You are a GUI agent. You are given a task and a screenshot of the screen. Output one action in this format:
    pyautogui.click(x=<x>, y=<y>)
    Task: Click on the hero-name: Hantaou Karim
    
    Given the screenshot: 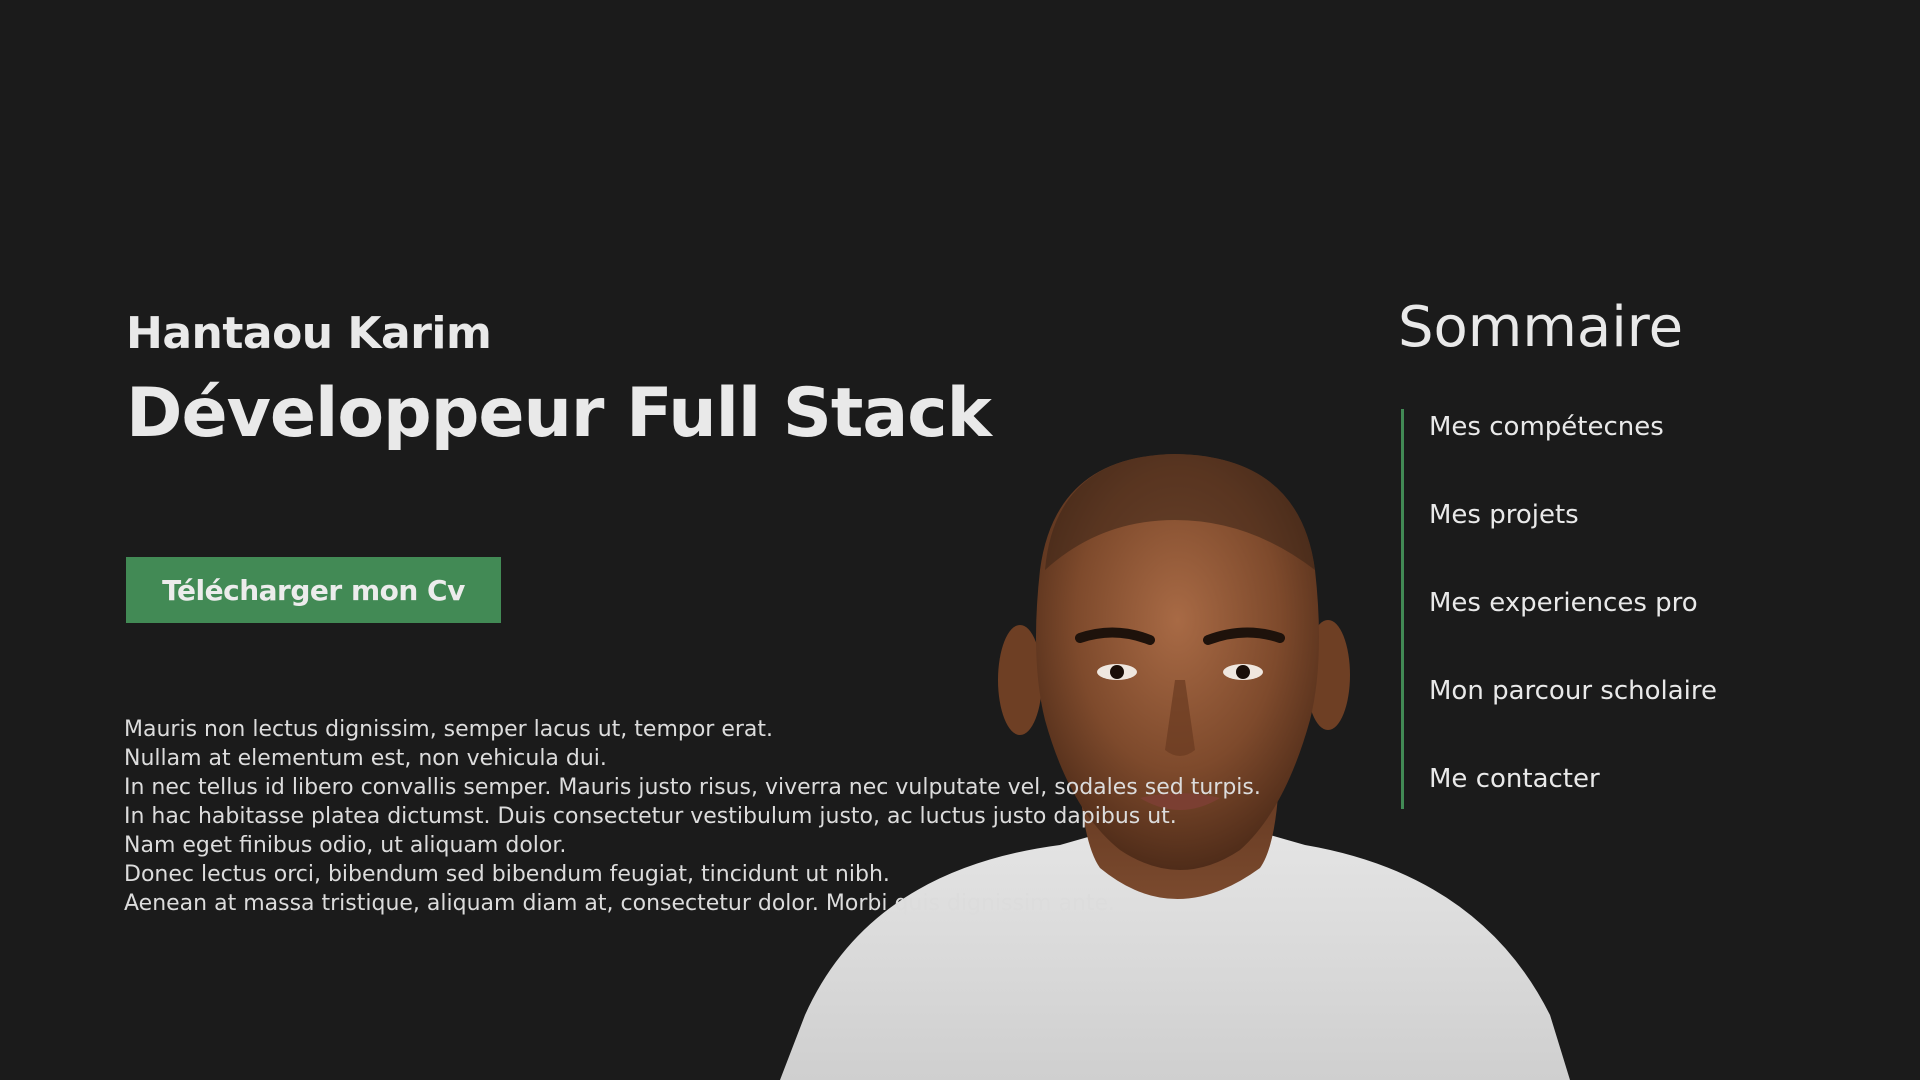 What is the action you would take?
    pyautogui.click(x=309, y=333)
    